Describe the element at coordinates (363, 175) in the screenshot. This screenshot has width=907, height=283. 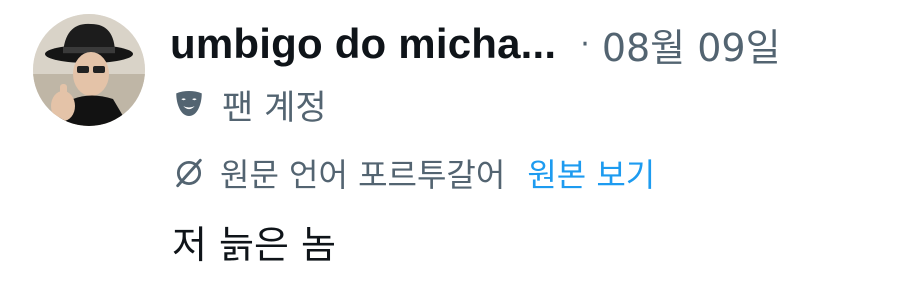
I see `source-language-label: 원문 언어 포르투갈어` at that location.